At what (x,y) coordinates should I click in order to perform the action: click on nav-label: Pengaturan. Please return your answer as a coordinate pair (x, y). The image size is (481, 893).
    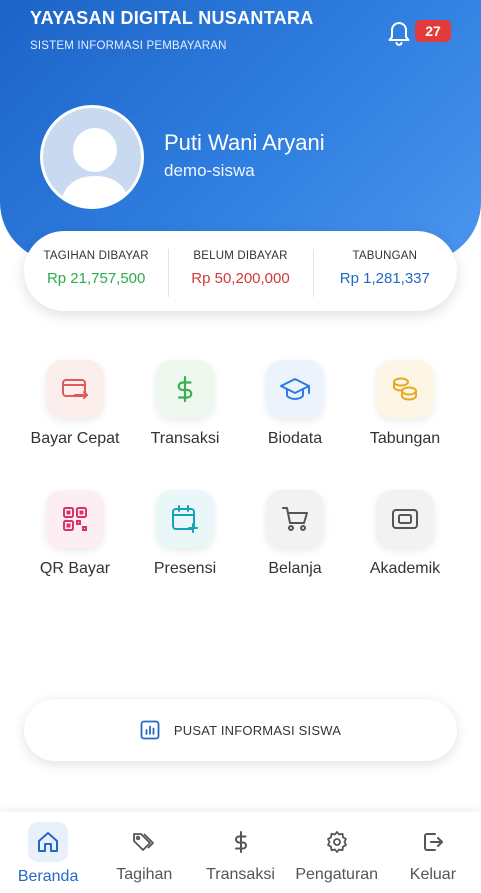
    Looking at the image, I should click on (337, 874).